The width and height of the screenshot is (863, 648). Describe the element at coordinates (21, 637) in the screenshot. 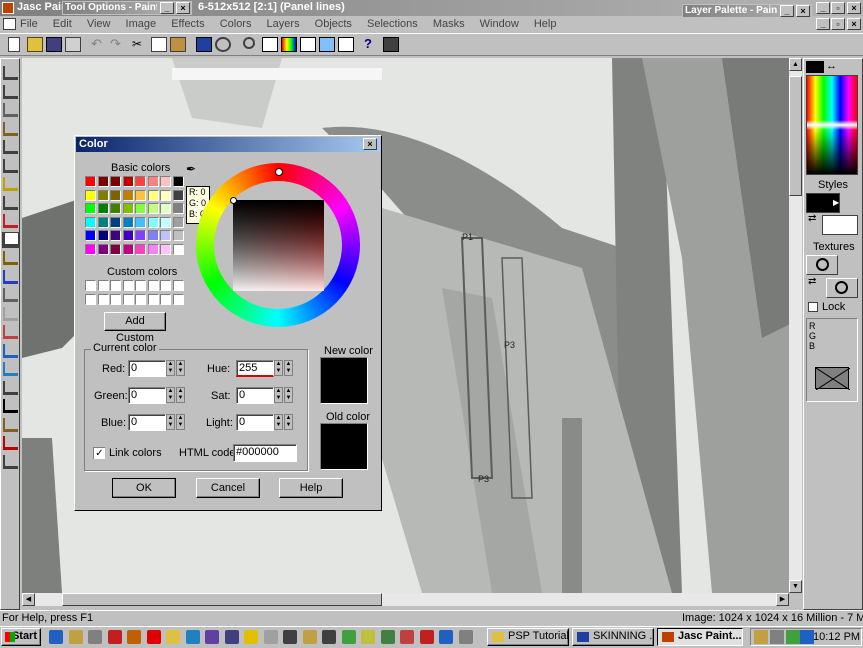

I see `start-button: Start` at that location.